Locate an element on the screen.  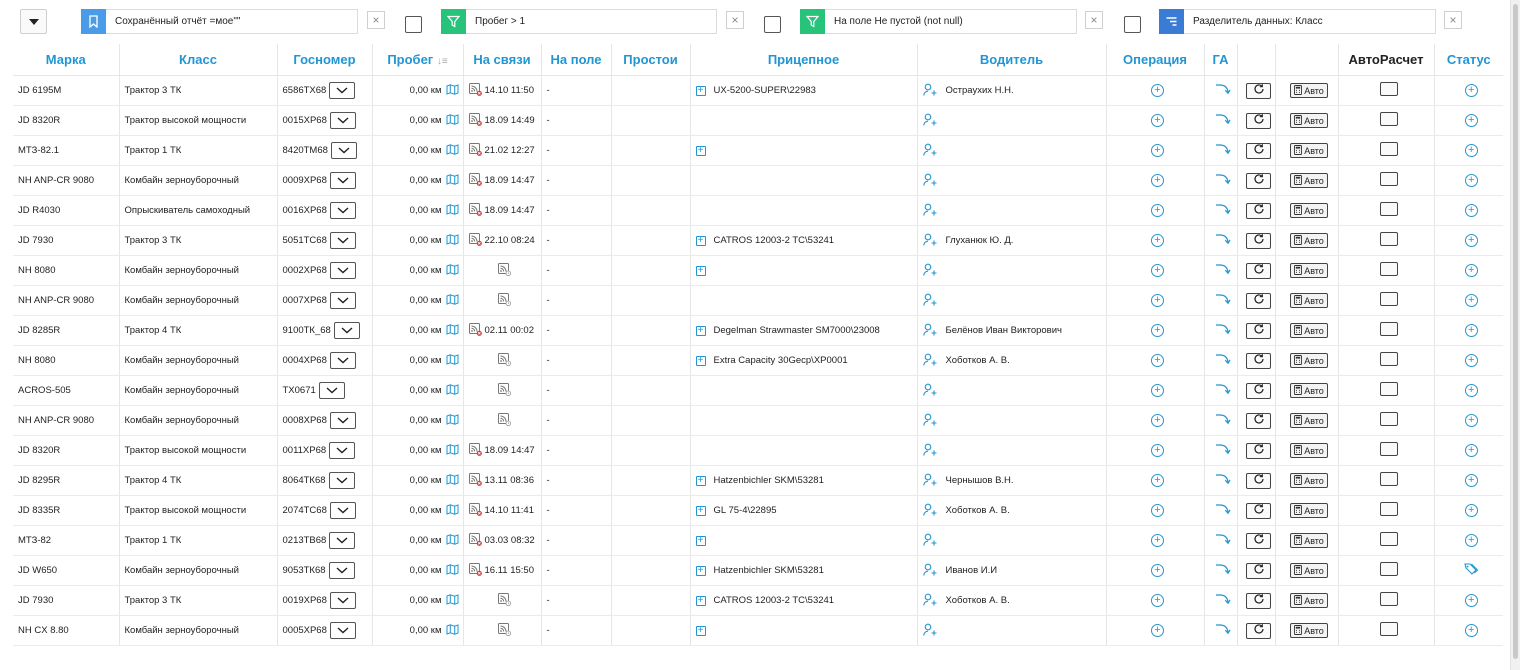
column-header-operation: Операция is located at coordinates (1154, 60).